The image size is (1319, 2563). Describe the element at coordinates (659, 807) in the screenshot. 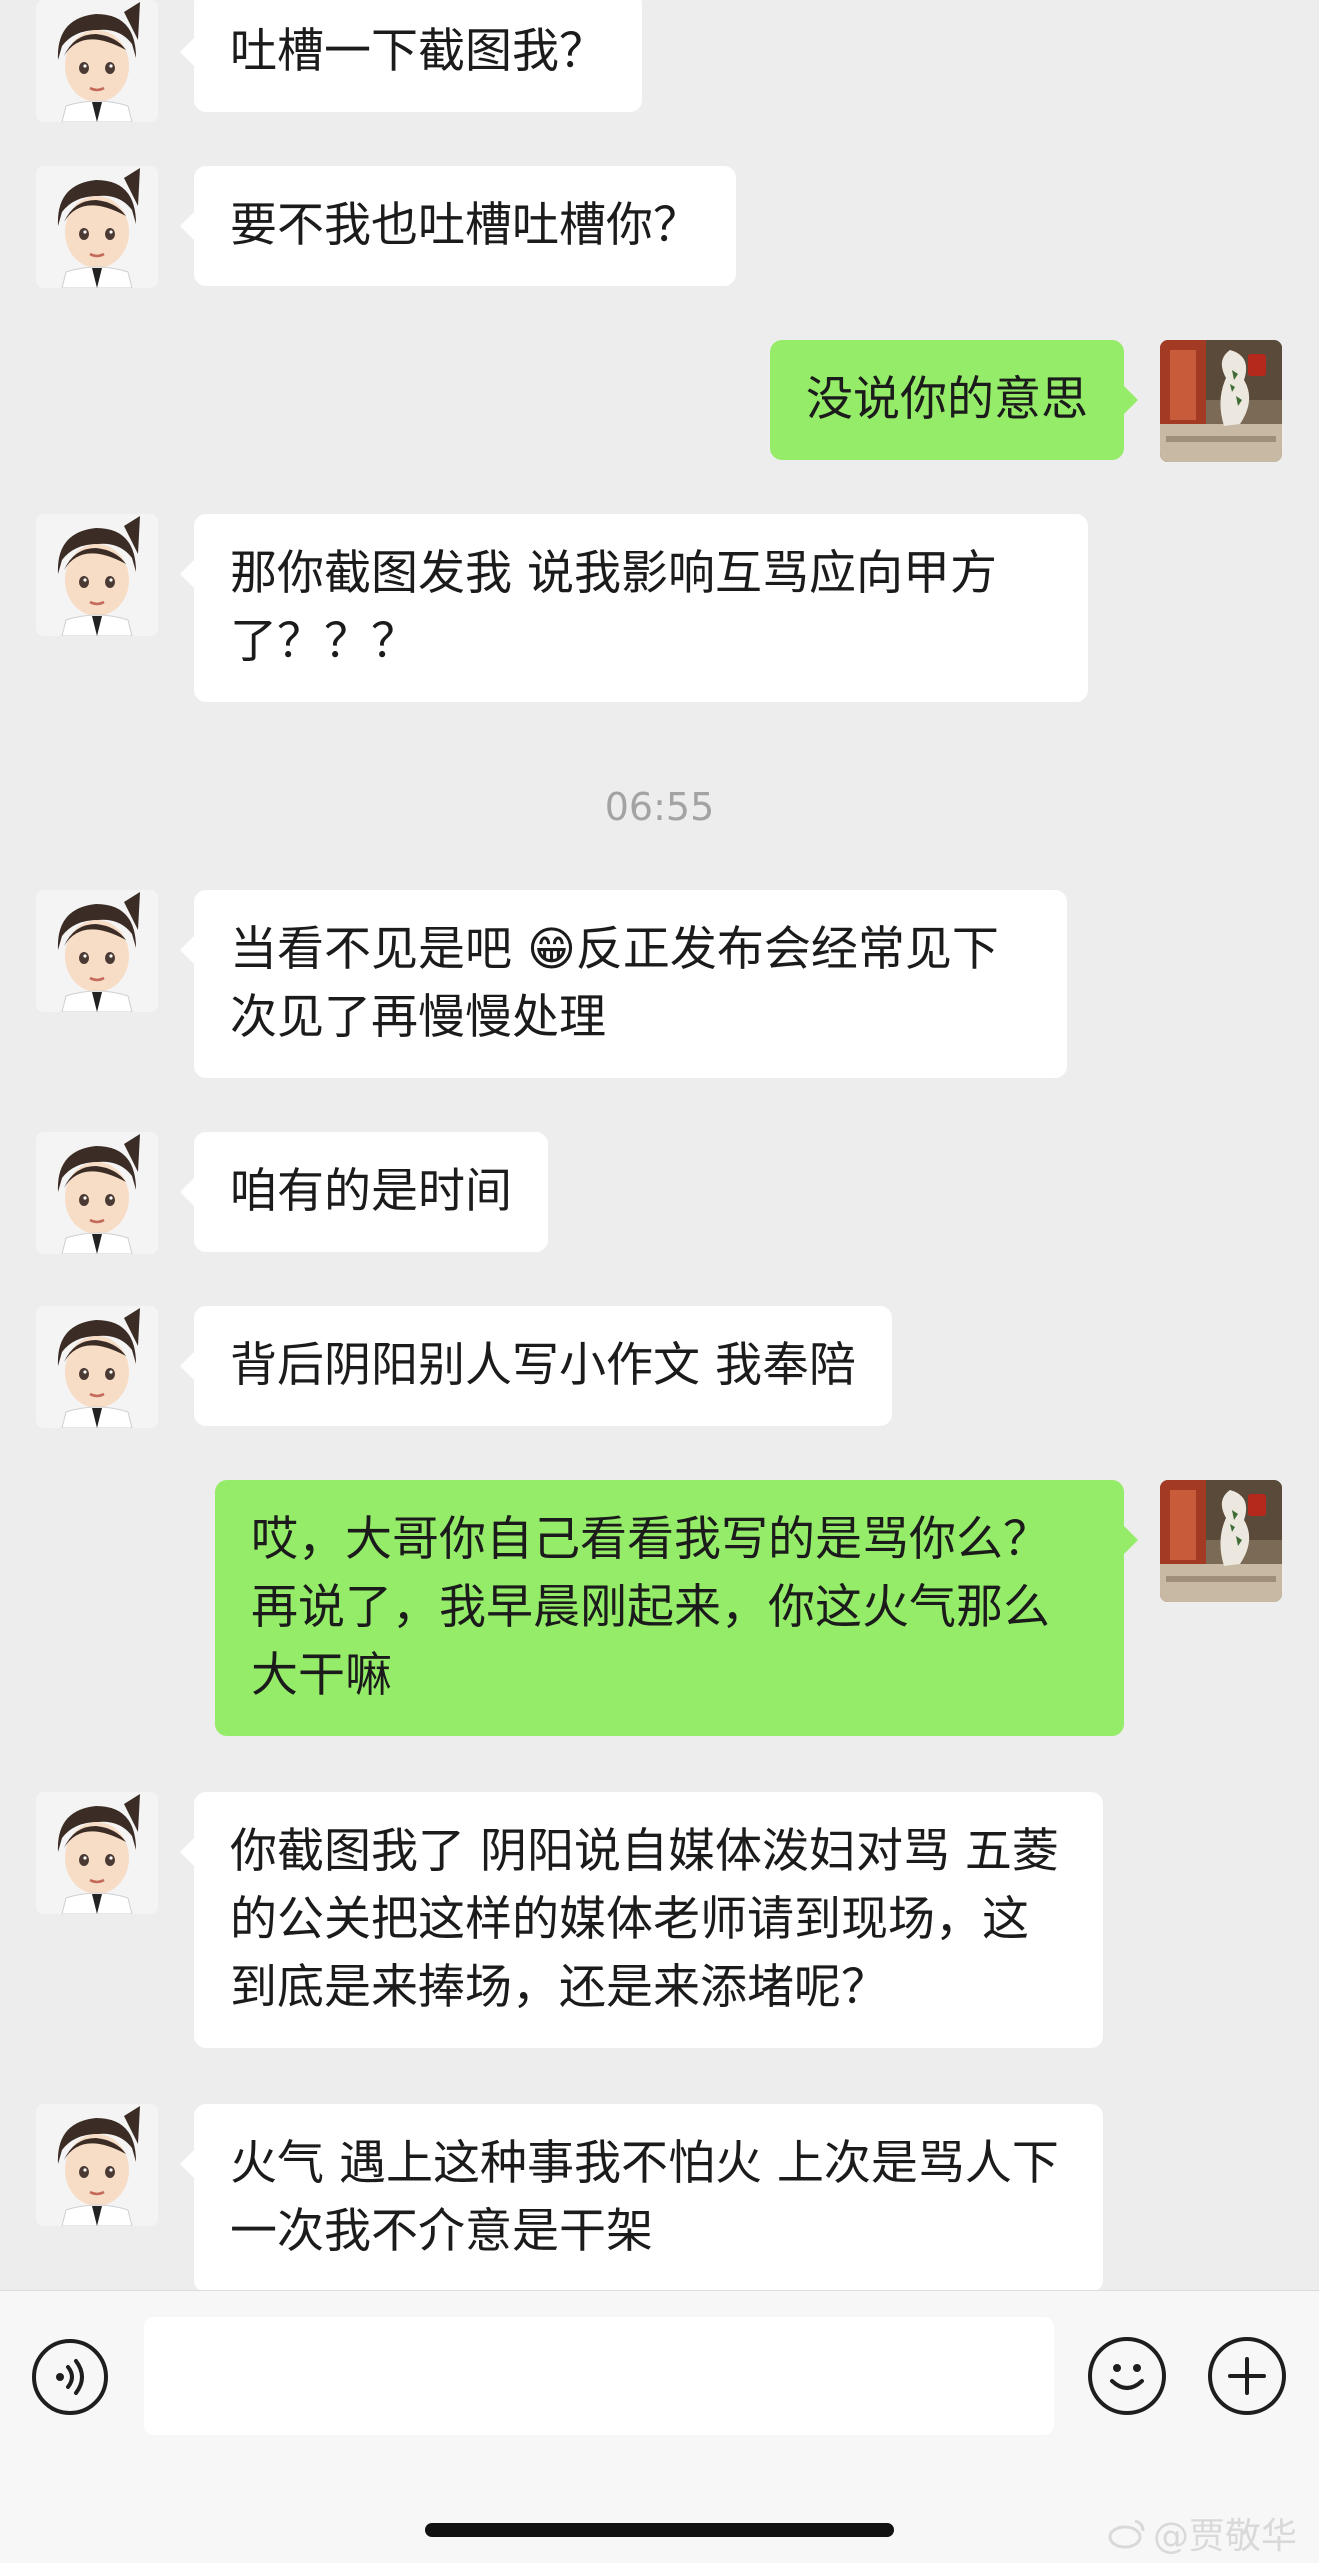

I see `message-timestamp: 06:55` at that location.